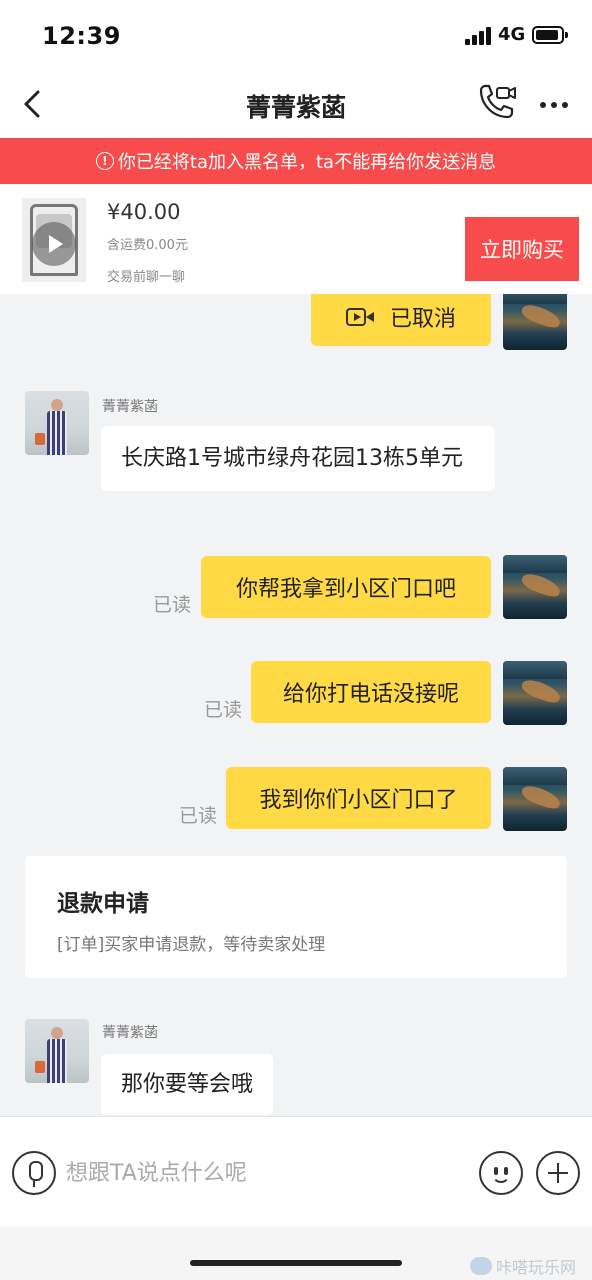 The image size is (592, 1280). What do you see at coordinates (147, 245) in the screenshot?
I see `shipping-fee: 含运费0.00元` at bounding box center [147, 245].